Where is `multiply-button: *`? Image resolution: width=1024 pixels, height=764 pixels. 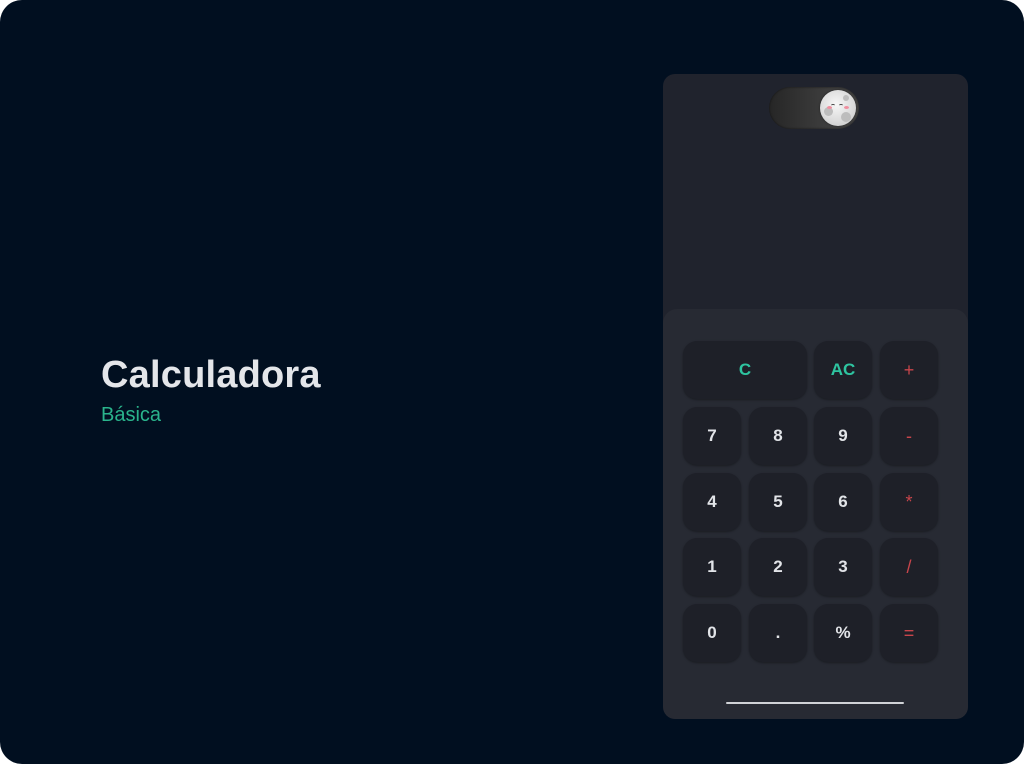
multiply-button: * is located at coordinates (909, 502).